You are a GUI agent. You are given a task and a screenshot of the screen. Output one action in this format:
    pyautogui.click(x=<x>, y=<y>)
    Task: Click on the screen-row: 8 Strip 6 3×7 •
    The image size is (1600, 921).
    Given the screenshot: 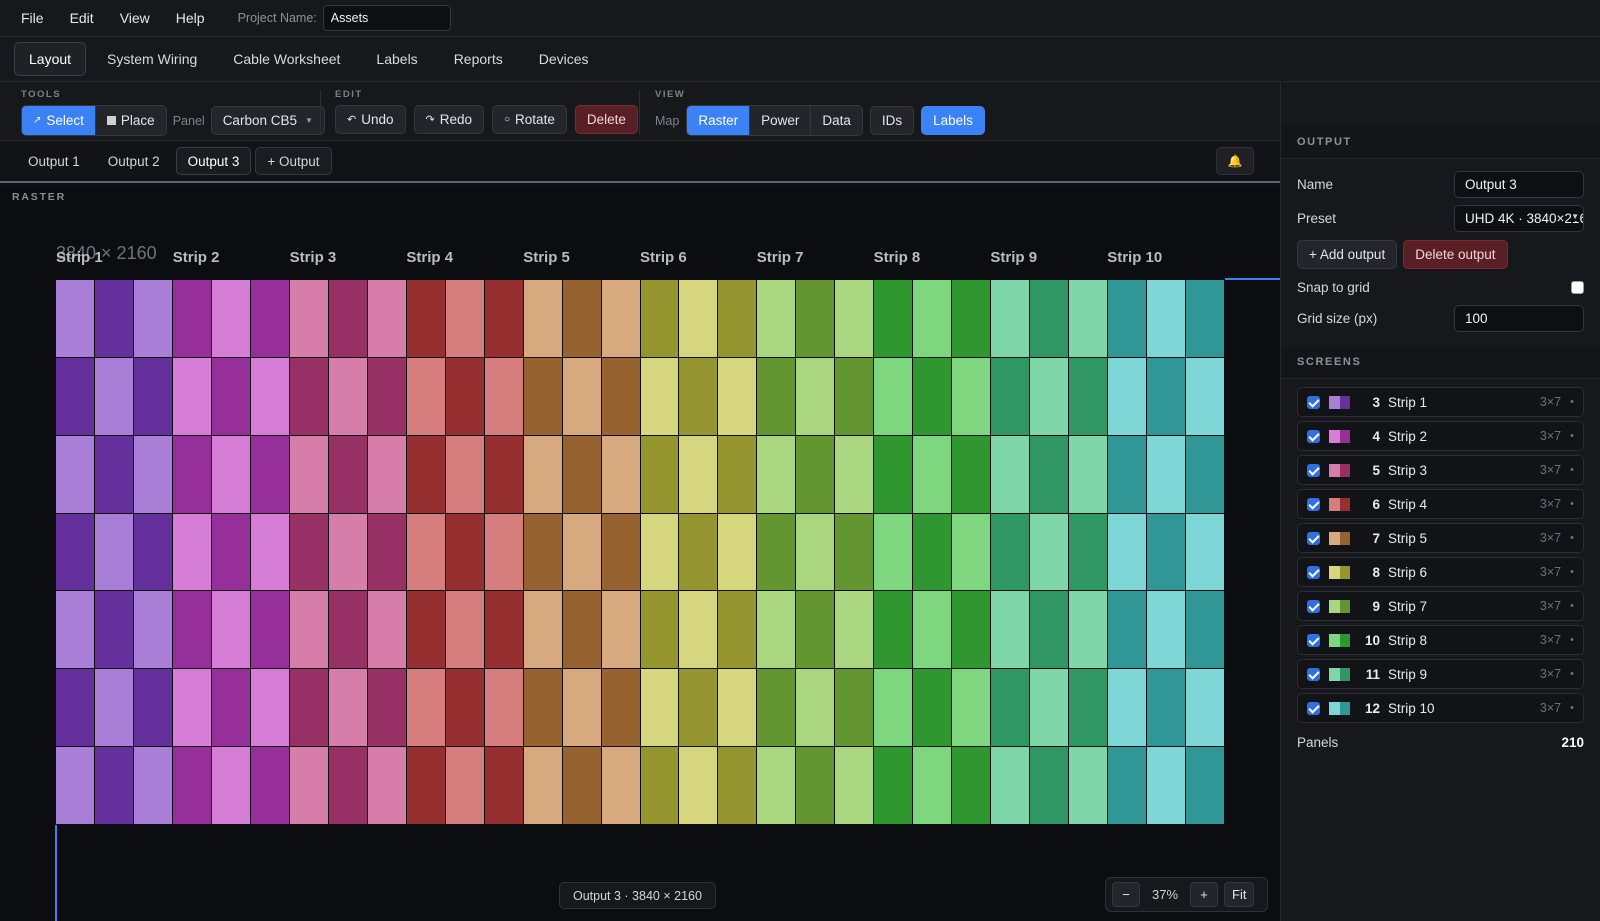 What is the action you would take?
    pyautogui.click(x=1440, y=572)
    